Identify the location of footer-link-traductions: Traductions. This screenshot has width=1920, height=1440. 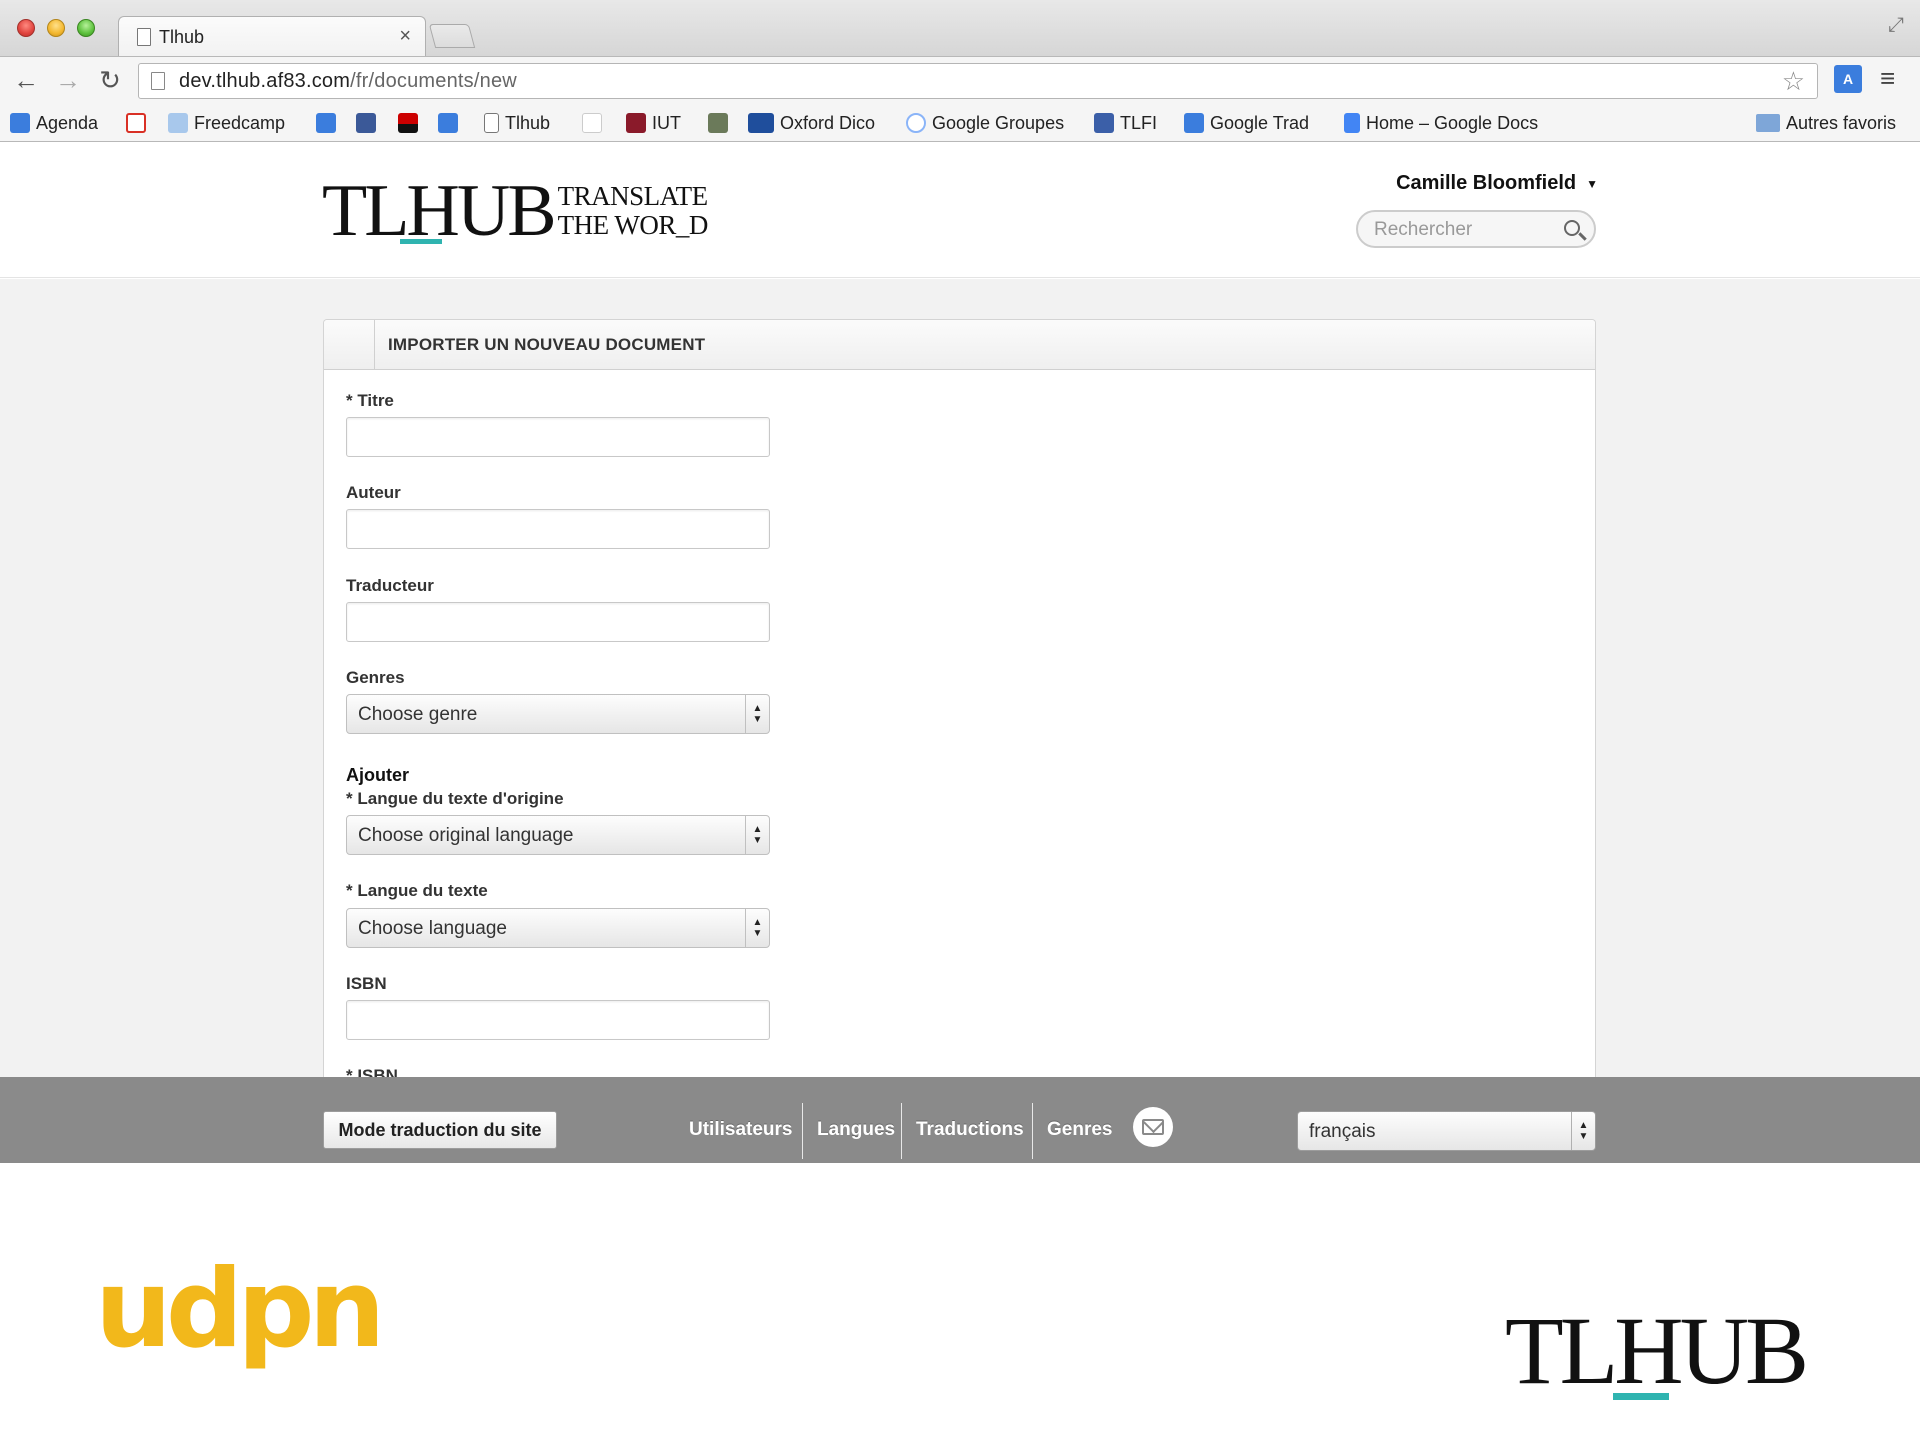
(970, 1130).